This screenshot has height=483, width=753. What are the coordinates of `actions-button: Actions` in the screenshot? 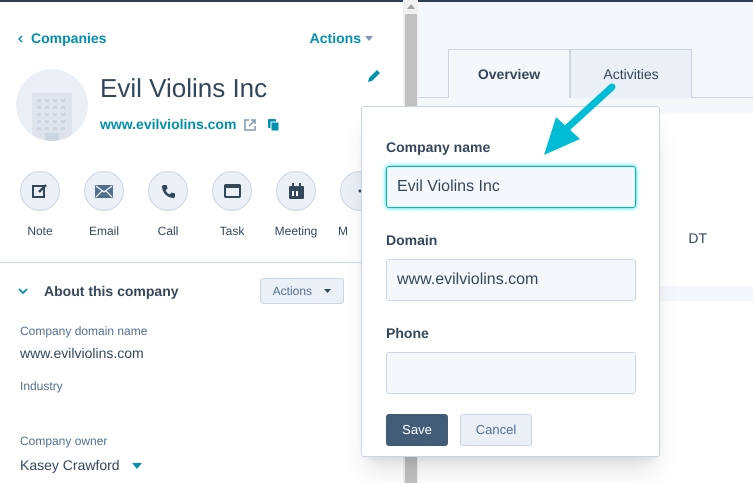 It's located at (302, 291).